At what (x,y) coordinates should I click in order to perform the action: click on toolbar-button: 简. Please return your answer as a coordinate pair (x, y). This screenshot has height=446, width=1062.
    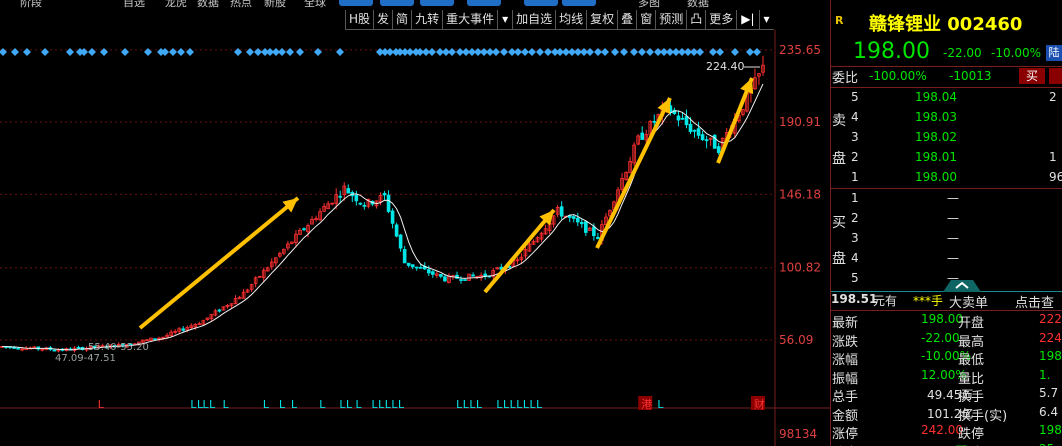
    Looking at the image, I should click on (402, 20).